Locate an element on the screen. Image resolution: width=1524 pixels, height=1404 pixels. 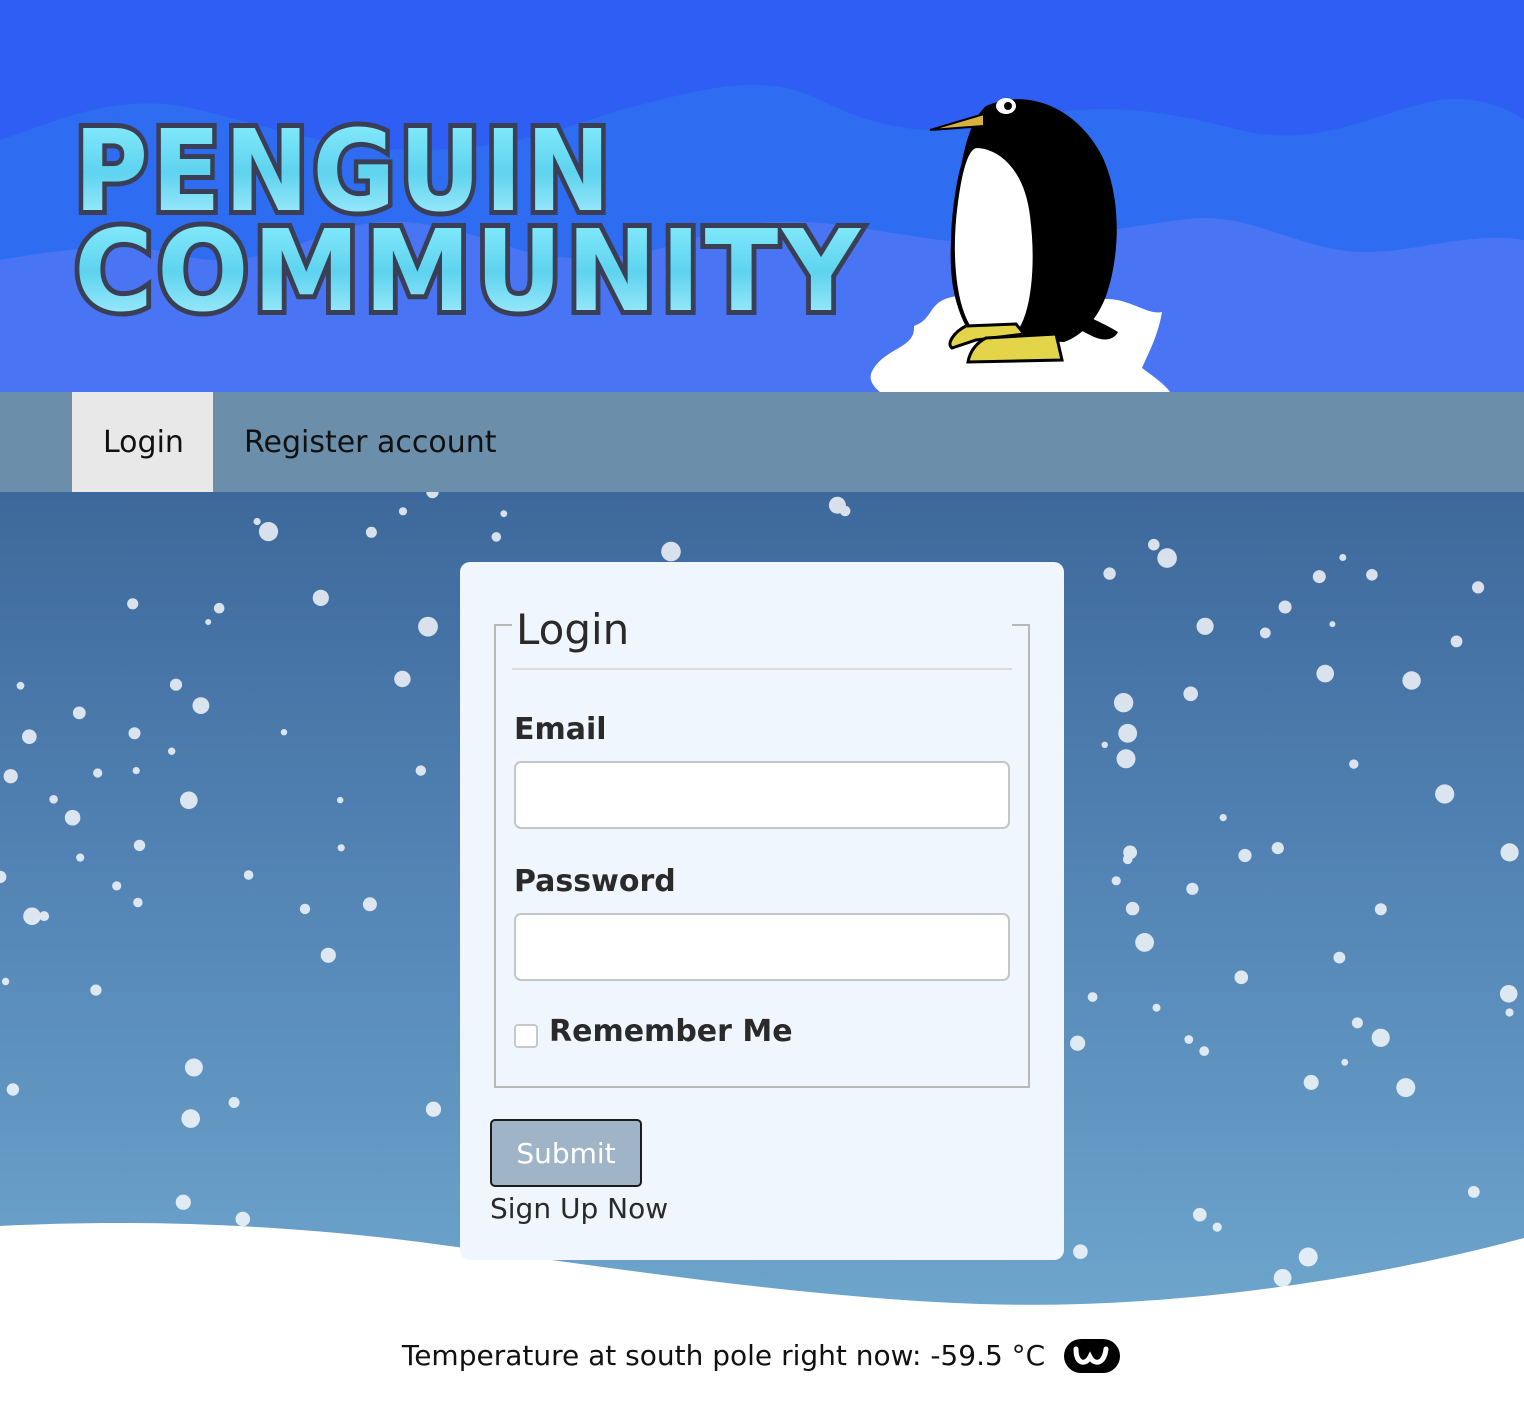
remember-me-label: Remember Me is located at coordinates (671, 1031).